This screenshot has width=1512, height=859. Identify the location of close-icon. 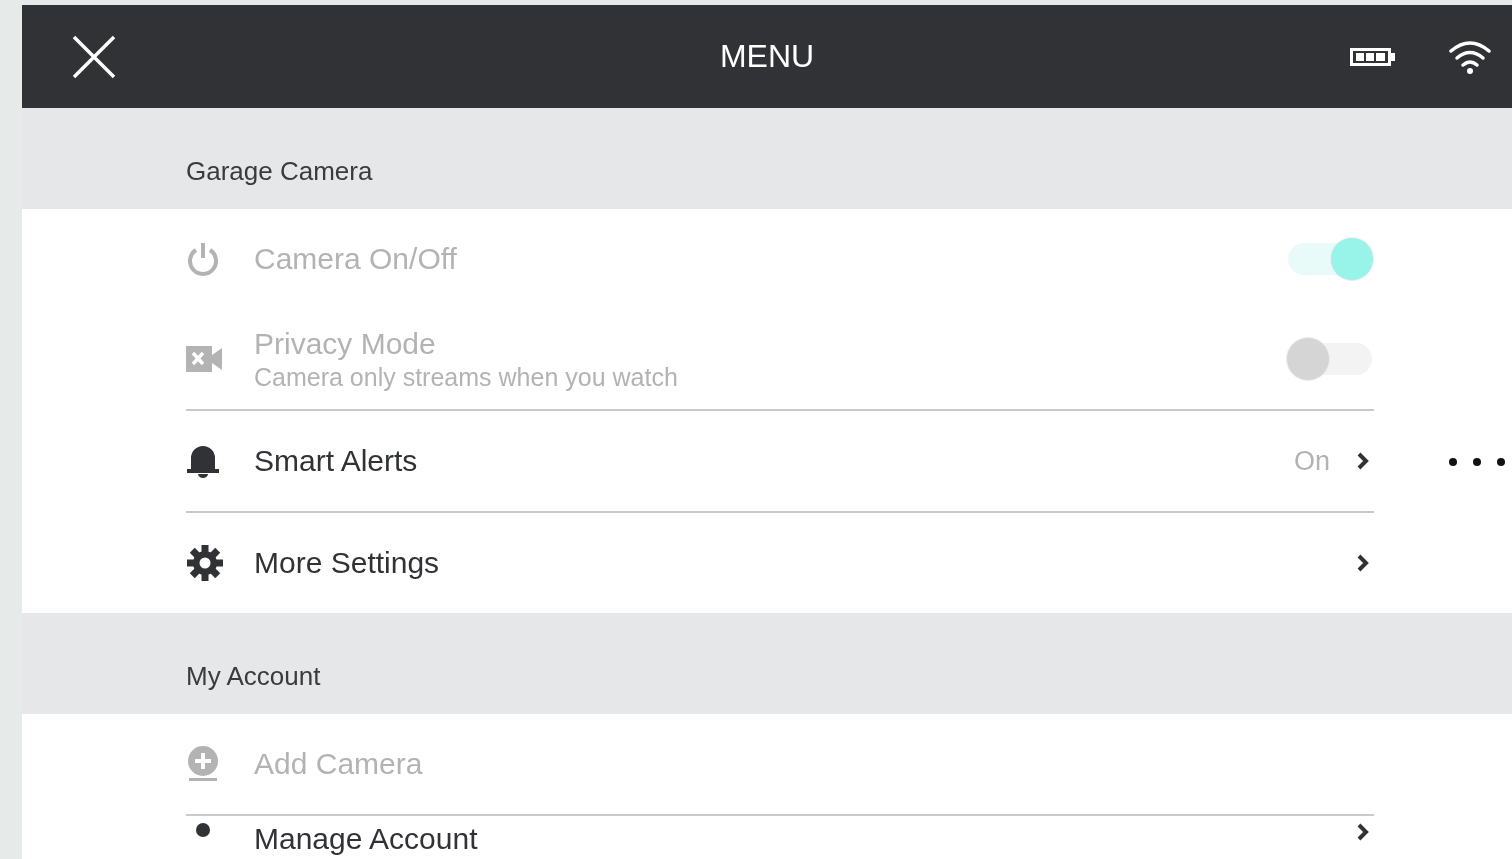
(94, 56).